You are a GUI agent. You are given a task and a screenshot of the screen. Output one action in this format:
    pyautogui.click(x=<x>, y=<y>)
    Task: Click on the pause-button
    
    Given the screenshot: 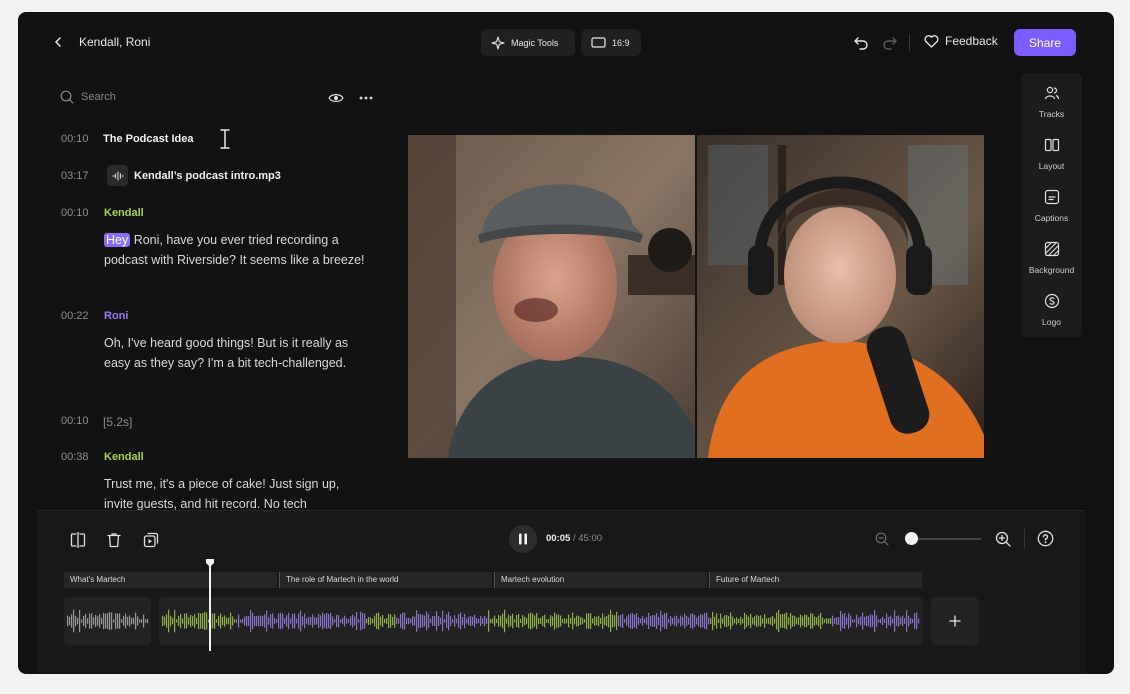 What is the action you would take?
    pyautogui.click(x=523, y=539)
    